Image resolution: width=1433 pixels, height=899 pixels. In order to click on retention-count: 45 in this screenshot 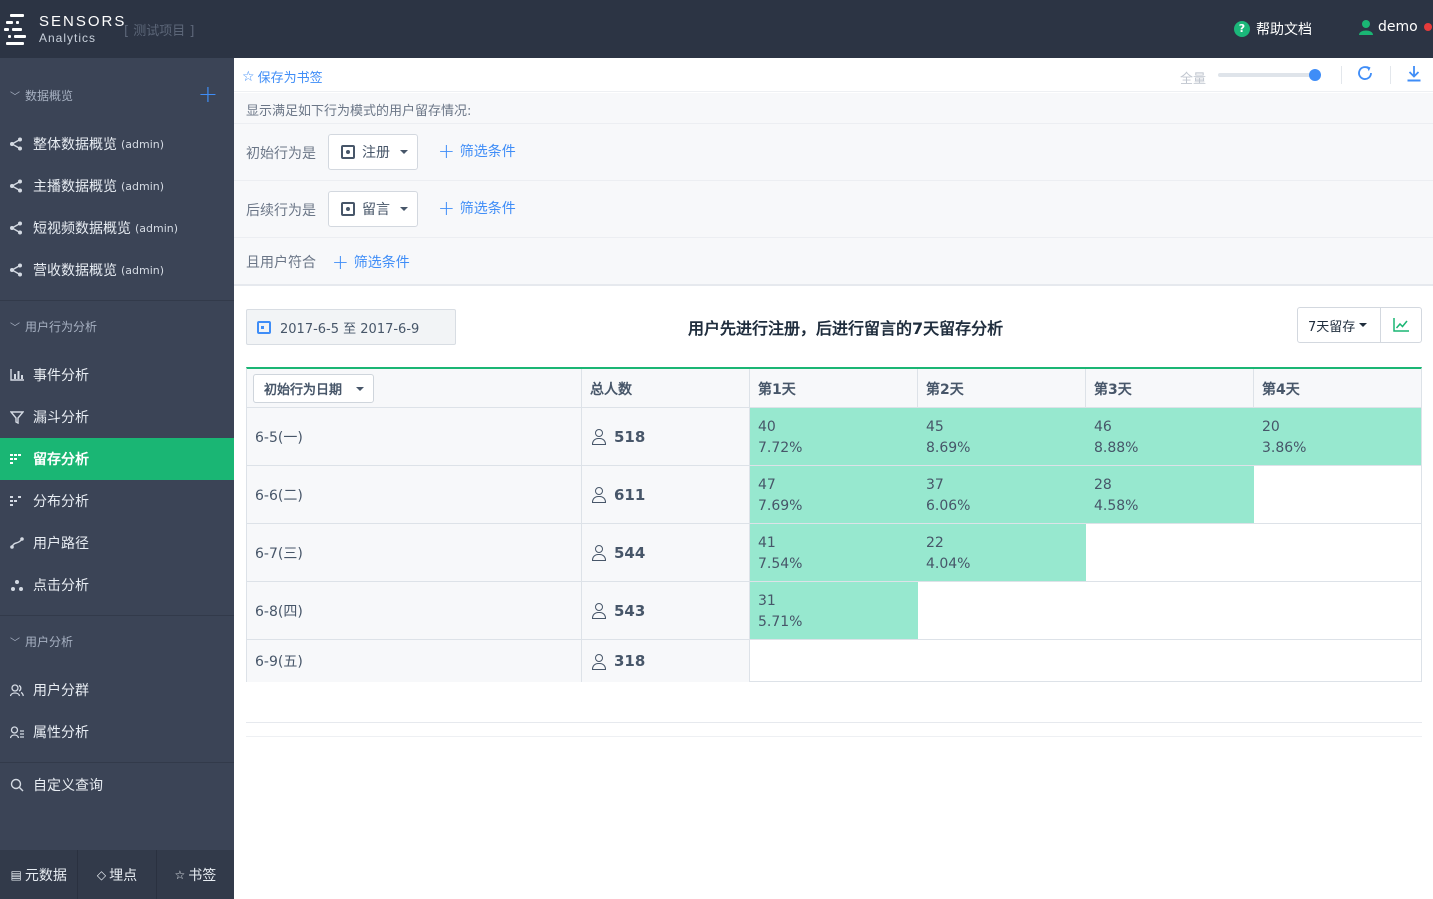, I will do `click(935, 427)`.